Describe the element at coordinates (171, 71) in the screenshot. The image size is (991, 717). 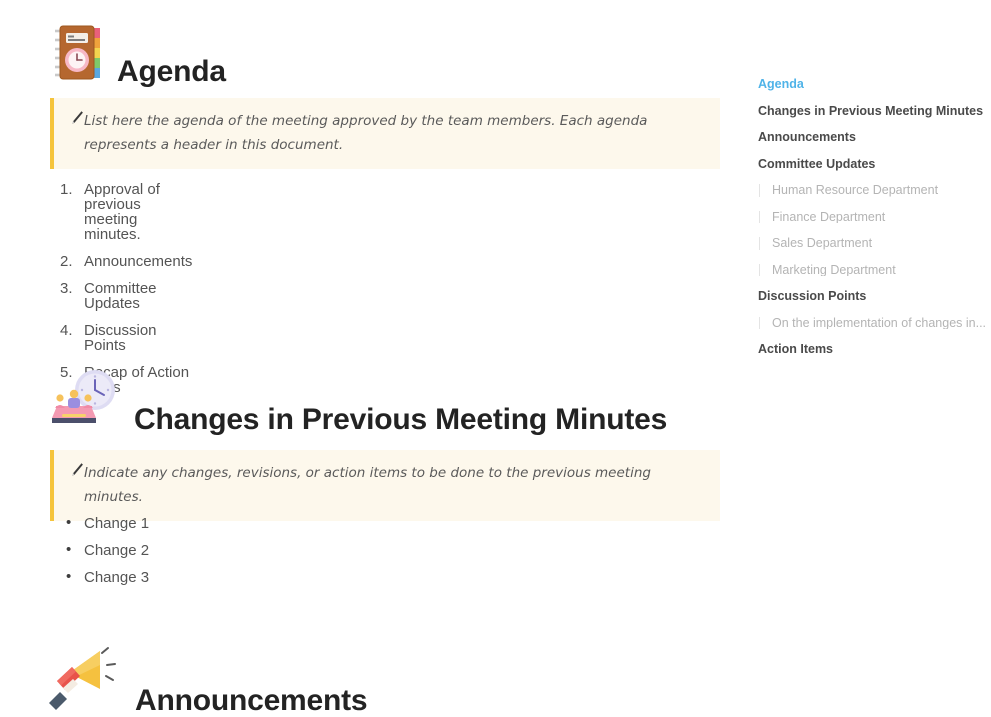
I see `page-title: Agenda` at that location.